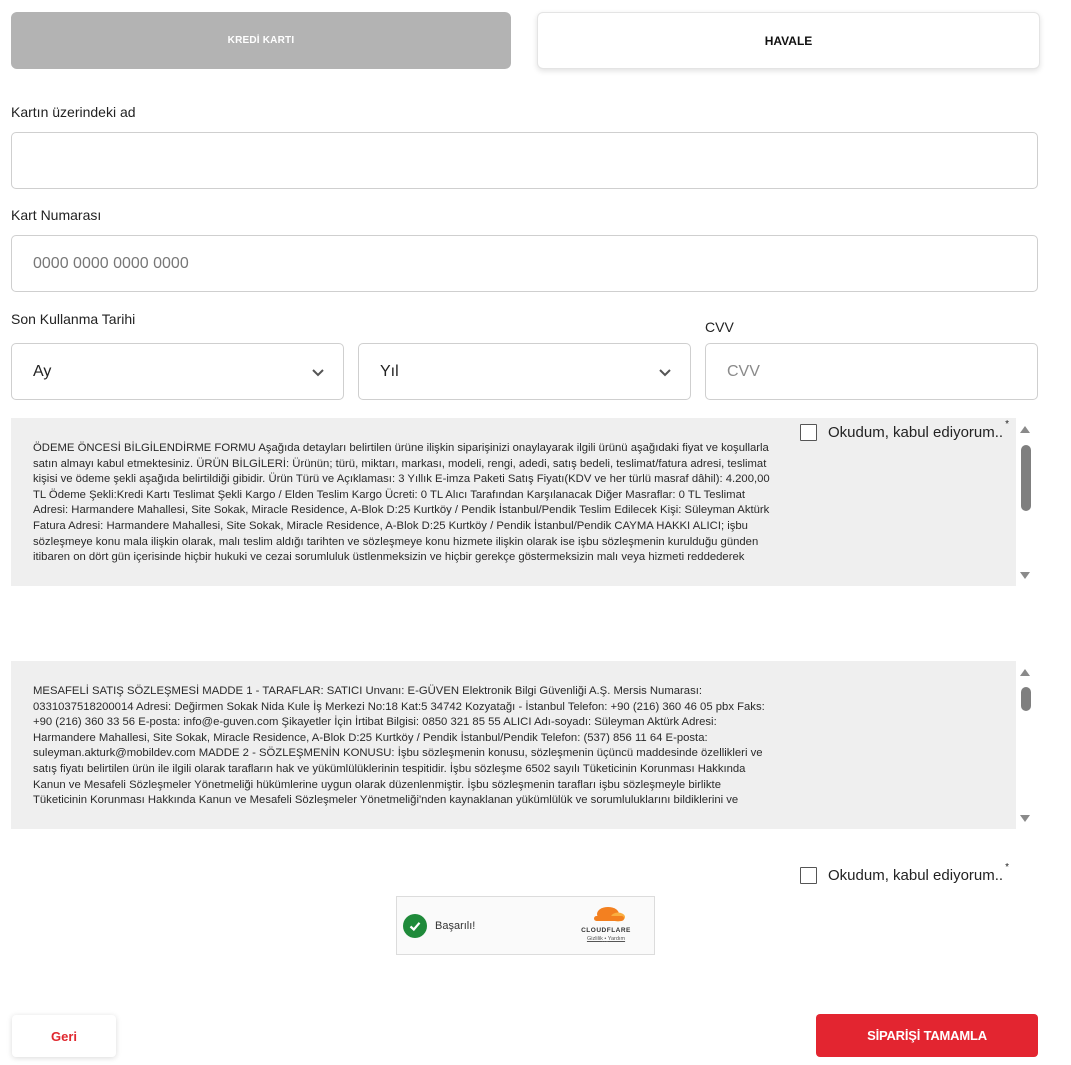 Image resolution: width=1071 pixels, height=1065 pixels. I want to click on pre-info-checkbox, so click(808, 432).